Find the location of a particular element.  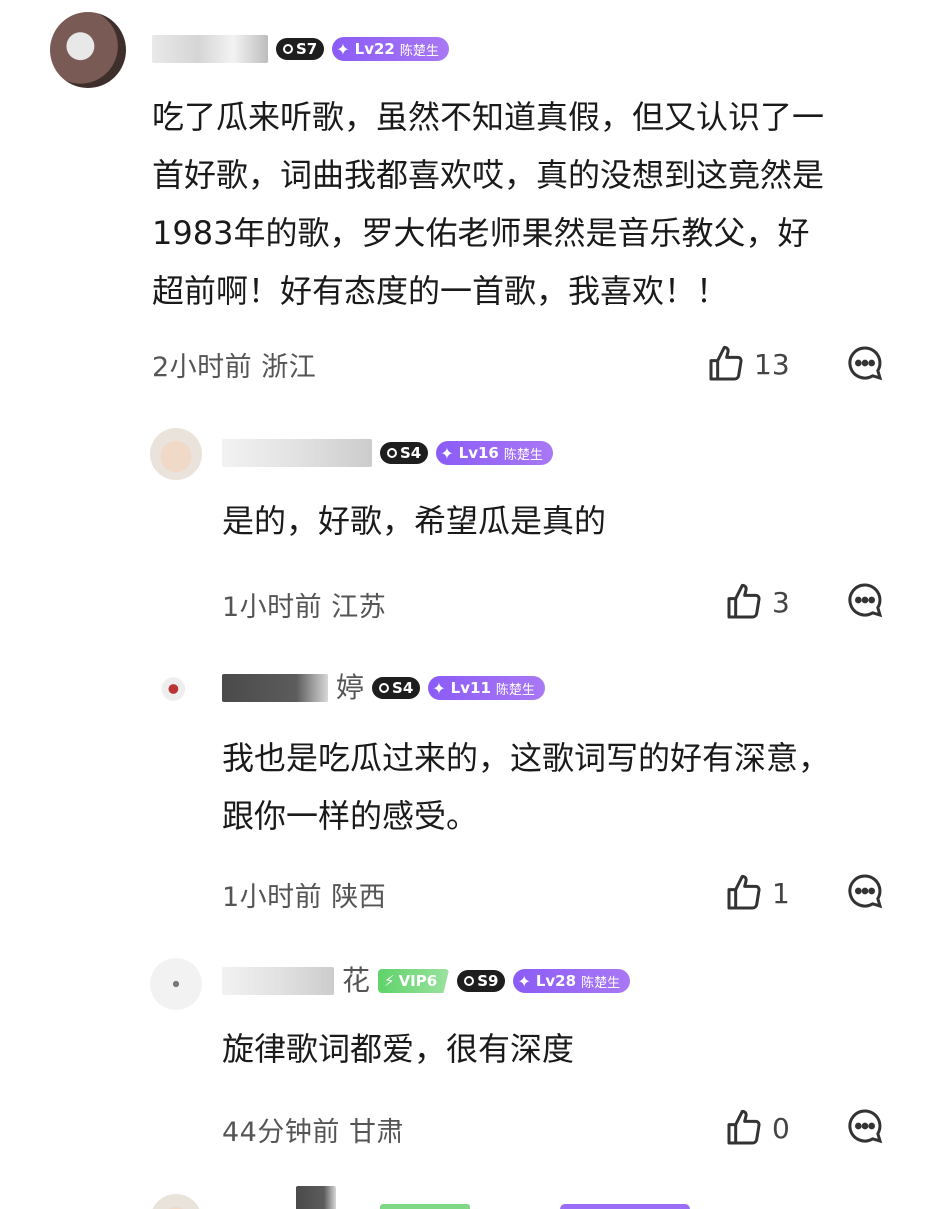

comment-time: 44分钟前 is located at coordinates (281, 1132).